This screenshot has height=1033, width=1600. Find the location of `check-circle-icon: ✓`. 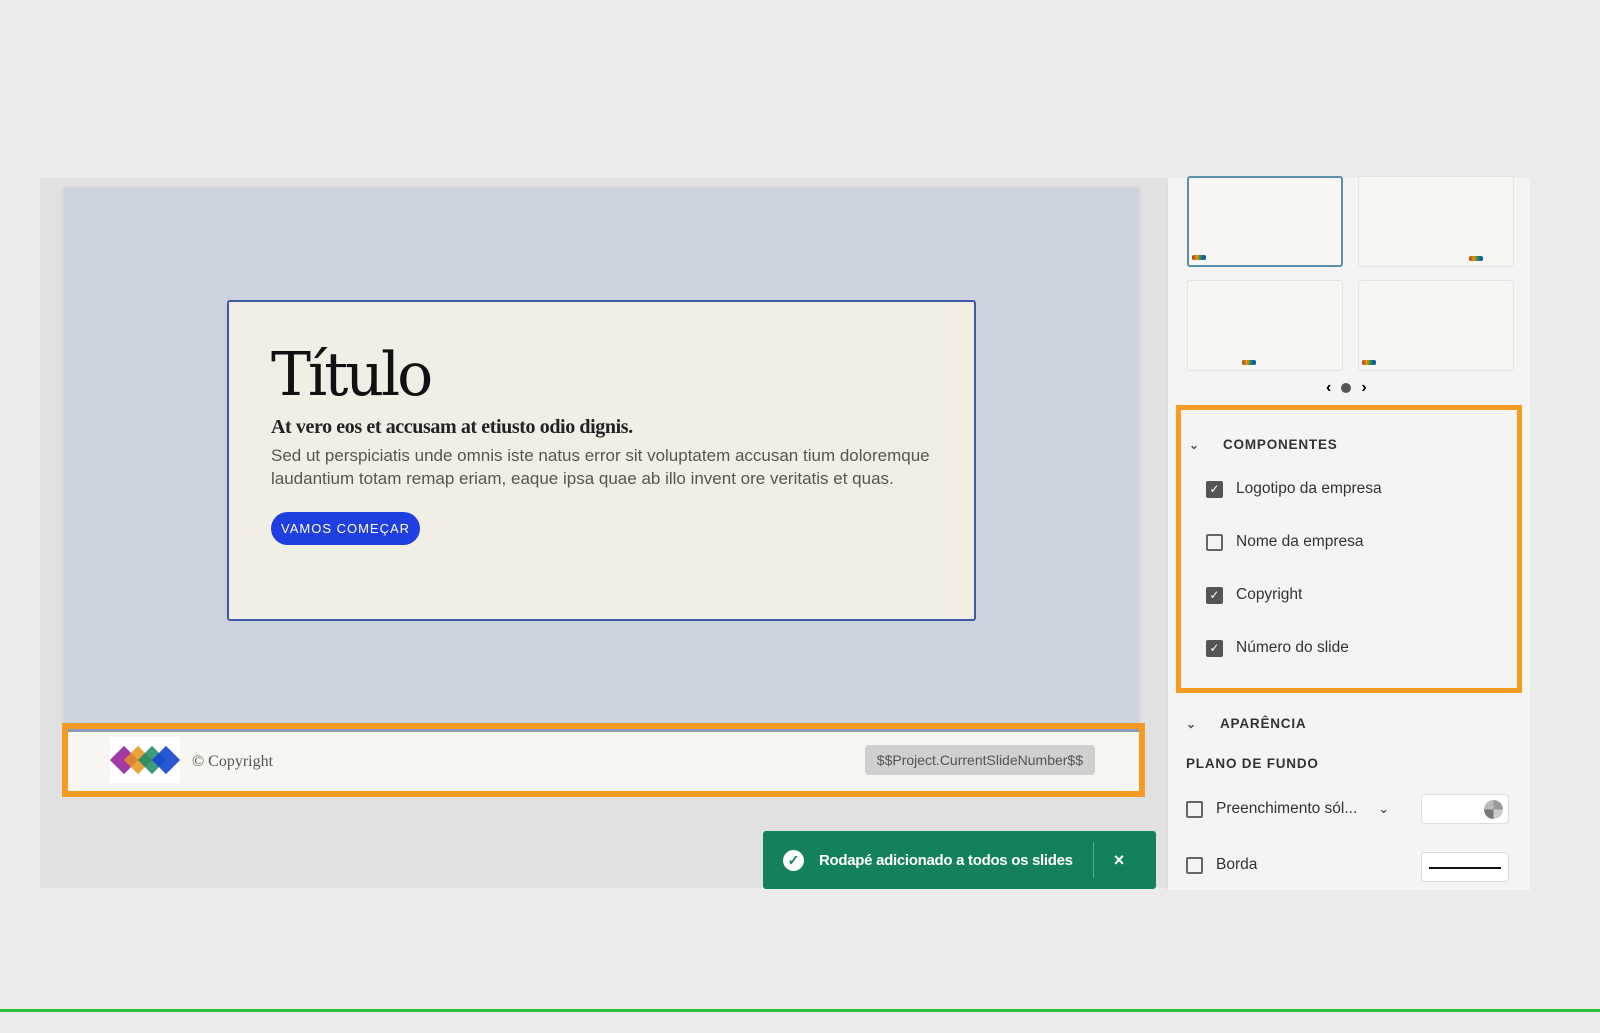

check-circle-icon: ✓ is located at coordinates (793, 860).